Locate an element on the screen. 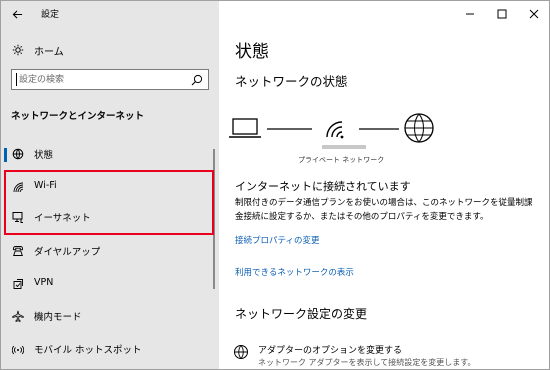 The image size is (550, 370). globe-status-icon is located at coordinates (18, 154).